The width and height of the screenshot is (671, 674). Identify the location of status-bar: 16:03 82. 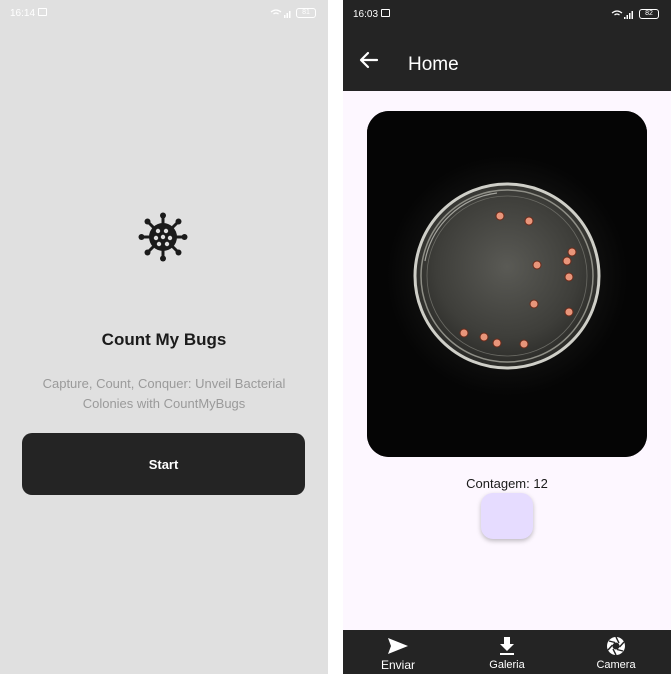
(507, 15).